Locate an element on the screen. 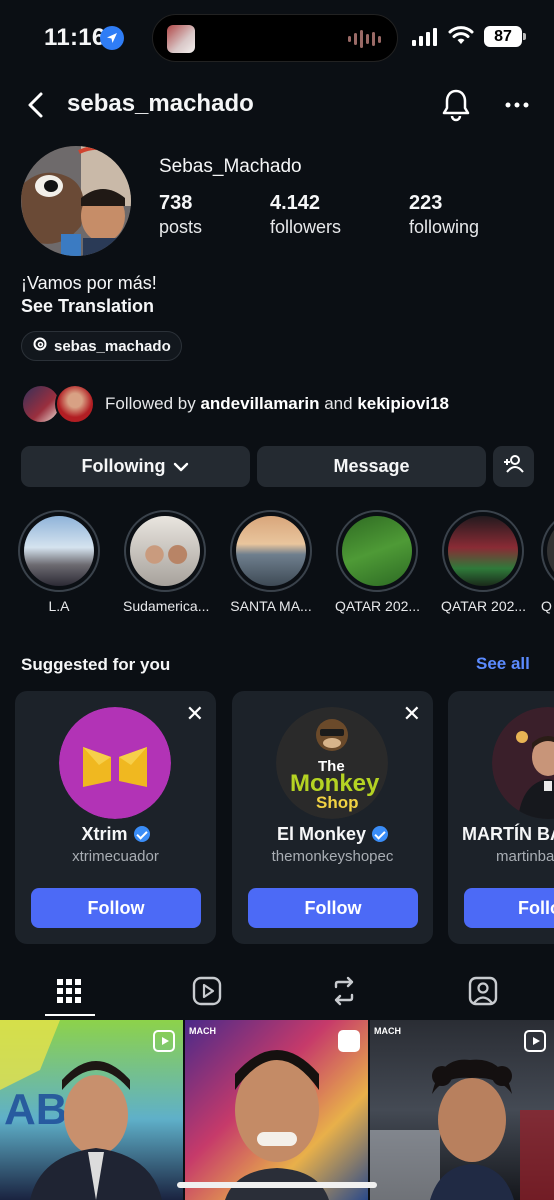 The width and height of the screenshot is (554, 1200). following-button: Following is located at coordinates (135, 466).